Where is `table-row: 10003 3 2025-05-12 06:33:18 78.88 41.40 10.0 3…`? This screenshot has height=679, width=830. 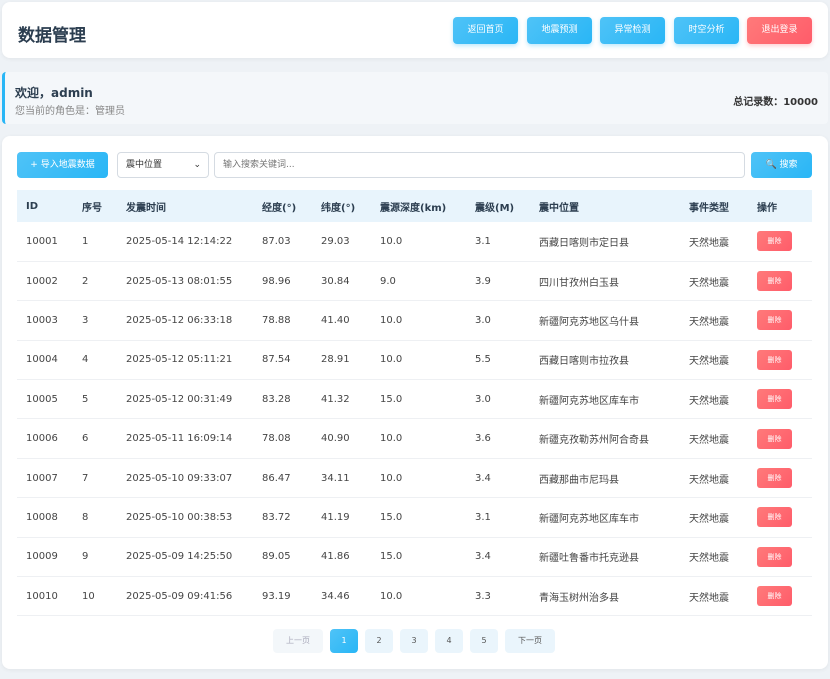
table-row: 10003 3 2025-05-12 06:33:18 78.88 41.40 10.0 3… is located at coordinates (414, 321).